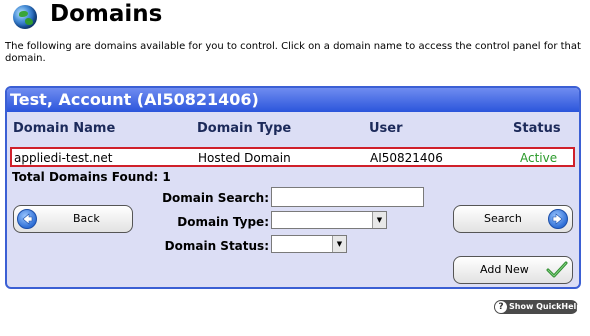  Describe the element at coordinates (546, 306) in the screenshot. I see `quickhelp-label: Show QuickHelp` at that location.